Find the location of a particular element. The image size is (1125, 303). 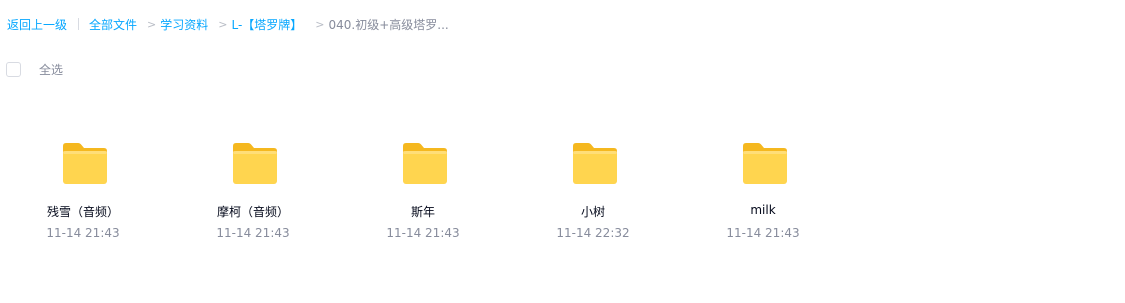

folder-name: 小树 is located at coordinates (592, 212).